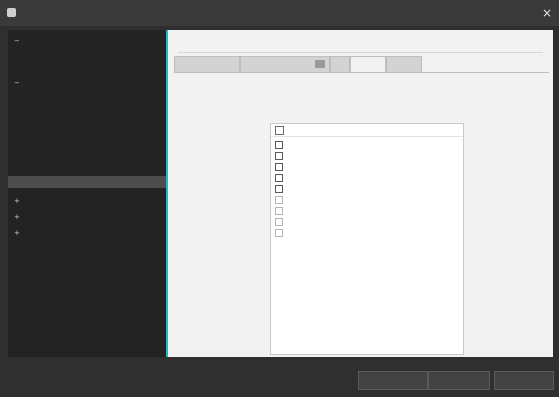 This screenshot has width=559, height=397. Describe the element at coordinates (279, 130) in the screenshot. I see `select-all-checkbox` at that location.